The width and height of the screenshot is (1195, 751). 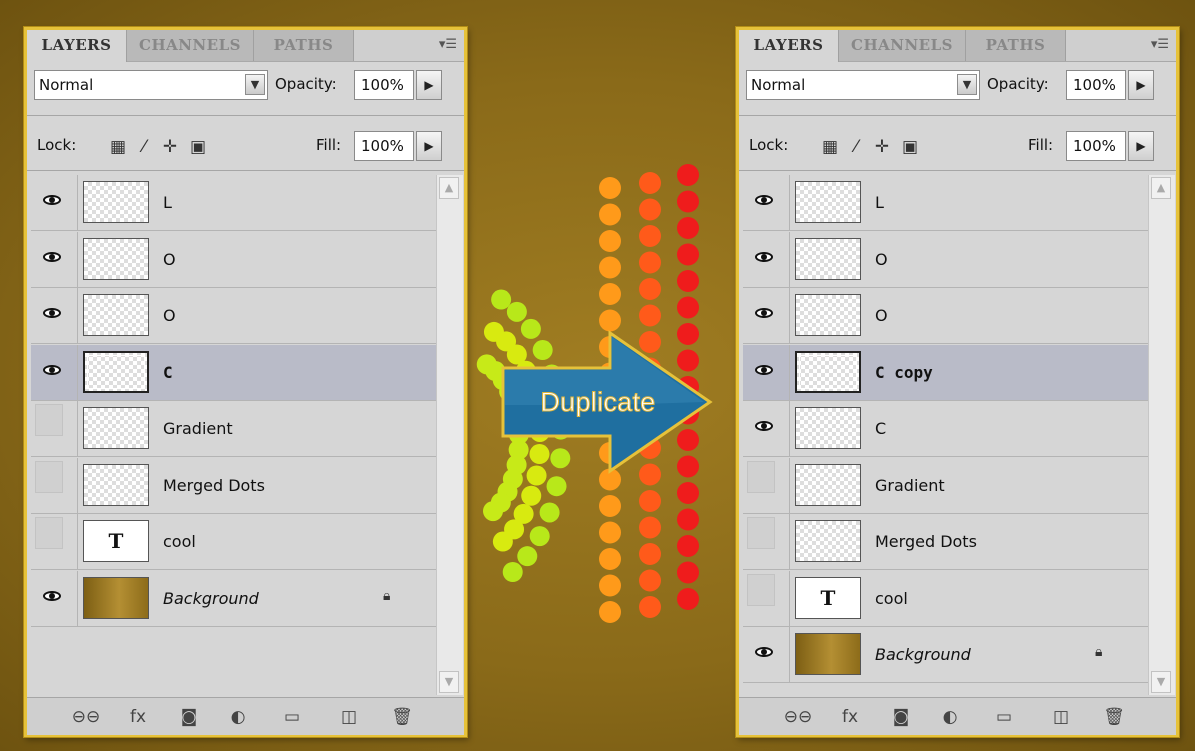 I want to click on layer-row: C copy, so click(x=946, y=372).